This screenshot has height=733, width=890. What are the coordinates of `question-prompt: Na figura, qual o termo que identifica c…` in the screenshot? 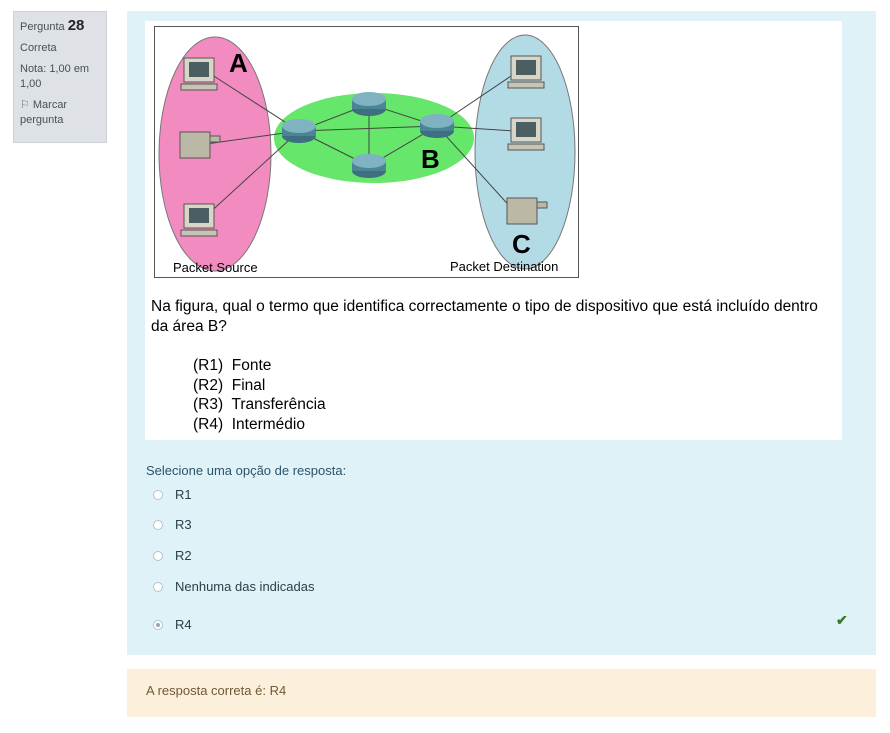 It's located at (484, 316).